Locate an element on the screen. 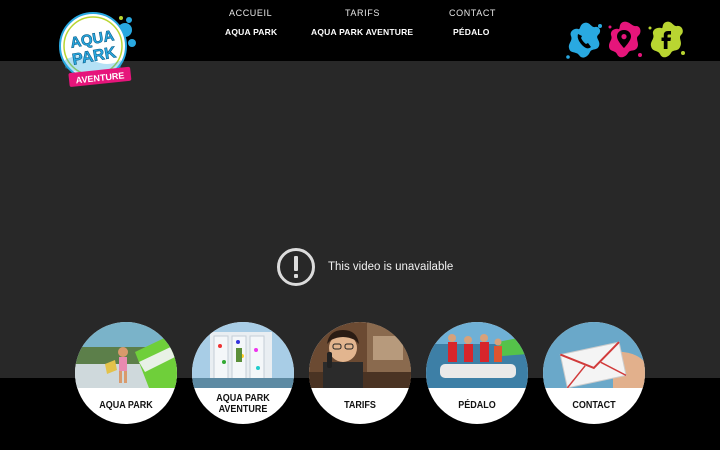 The width and height of the screenshot is (720, 450). nav-link-accueil: ACCUEIL is located at coordinates (250, 13).